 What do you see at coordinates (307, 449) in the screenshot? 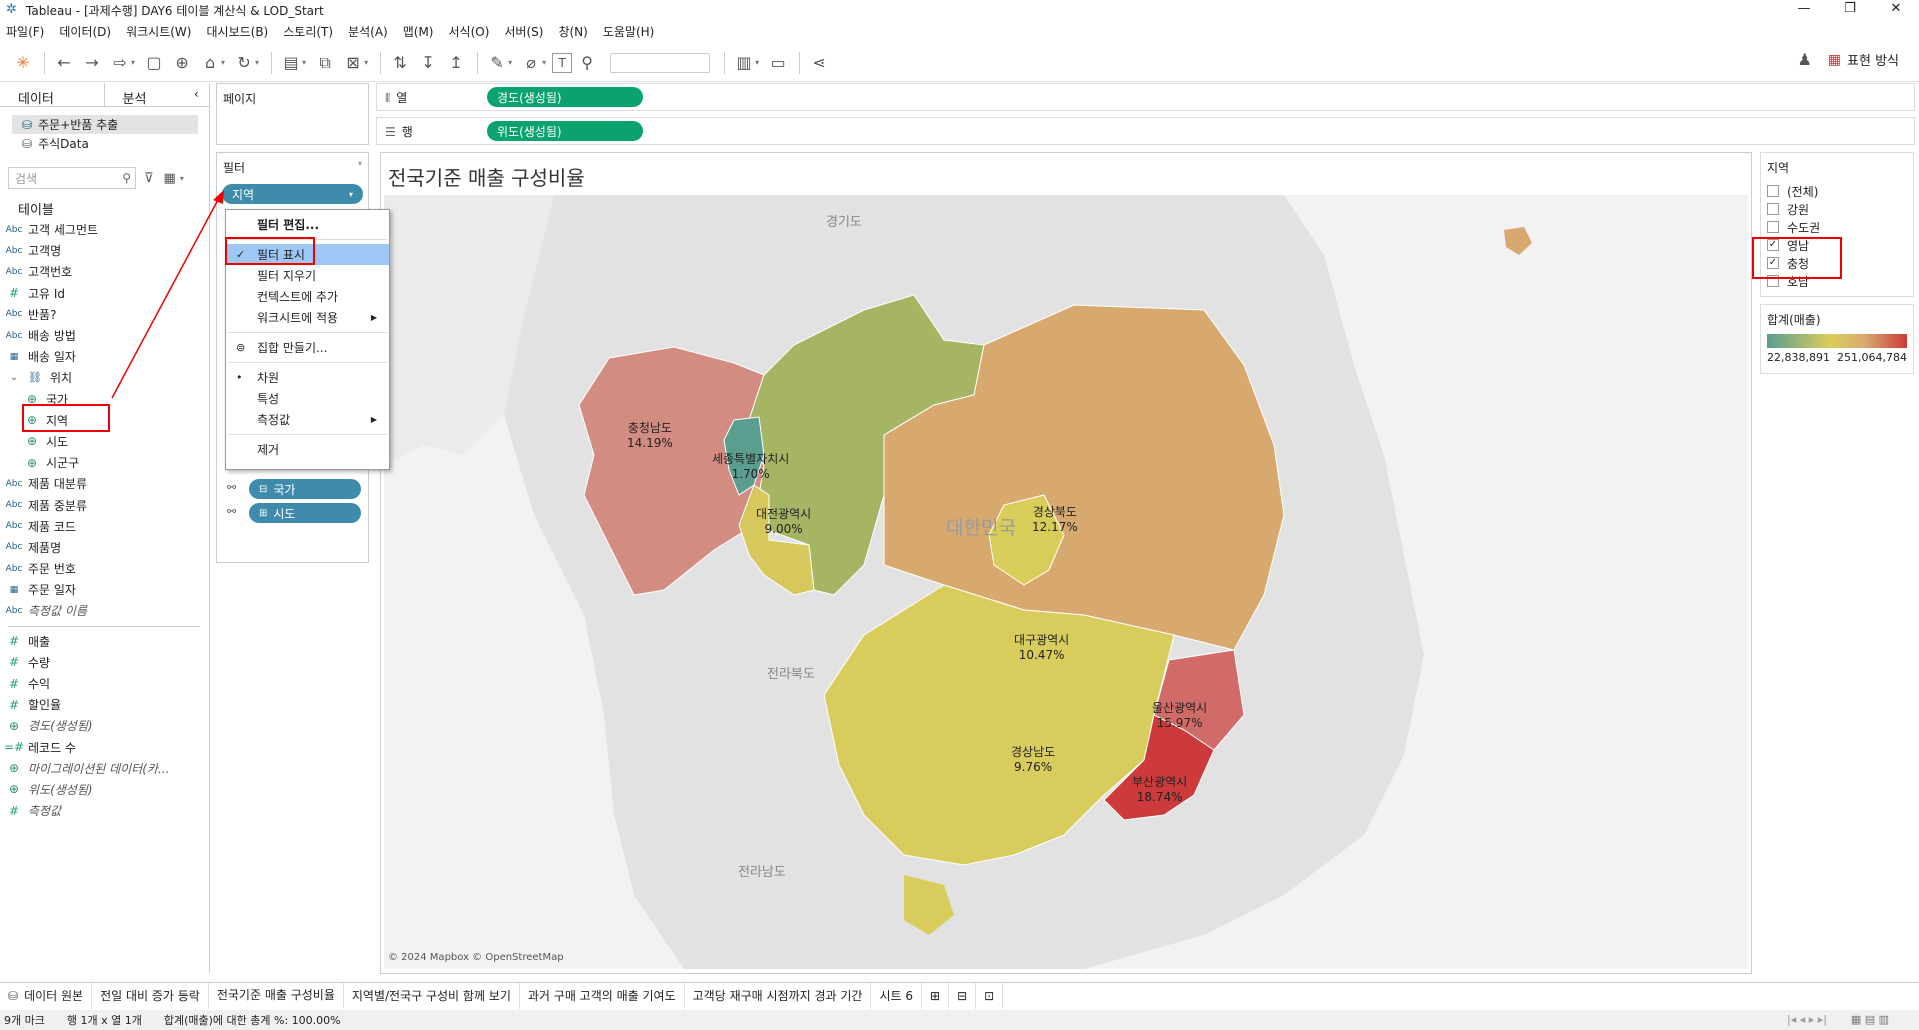
I see `menu-remove: 제거` at bounding box center [307, 449].